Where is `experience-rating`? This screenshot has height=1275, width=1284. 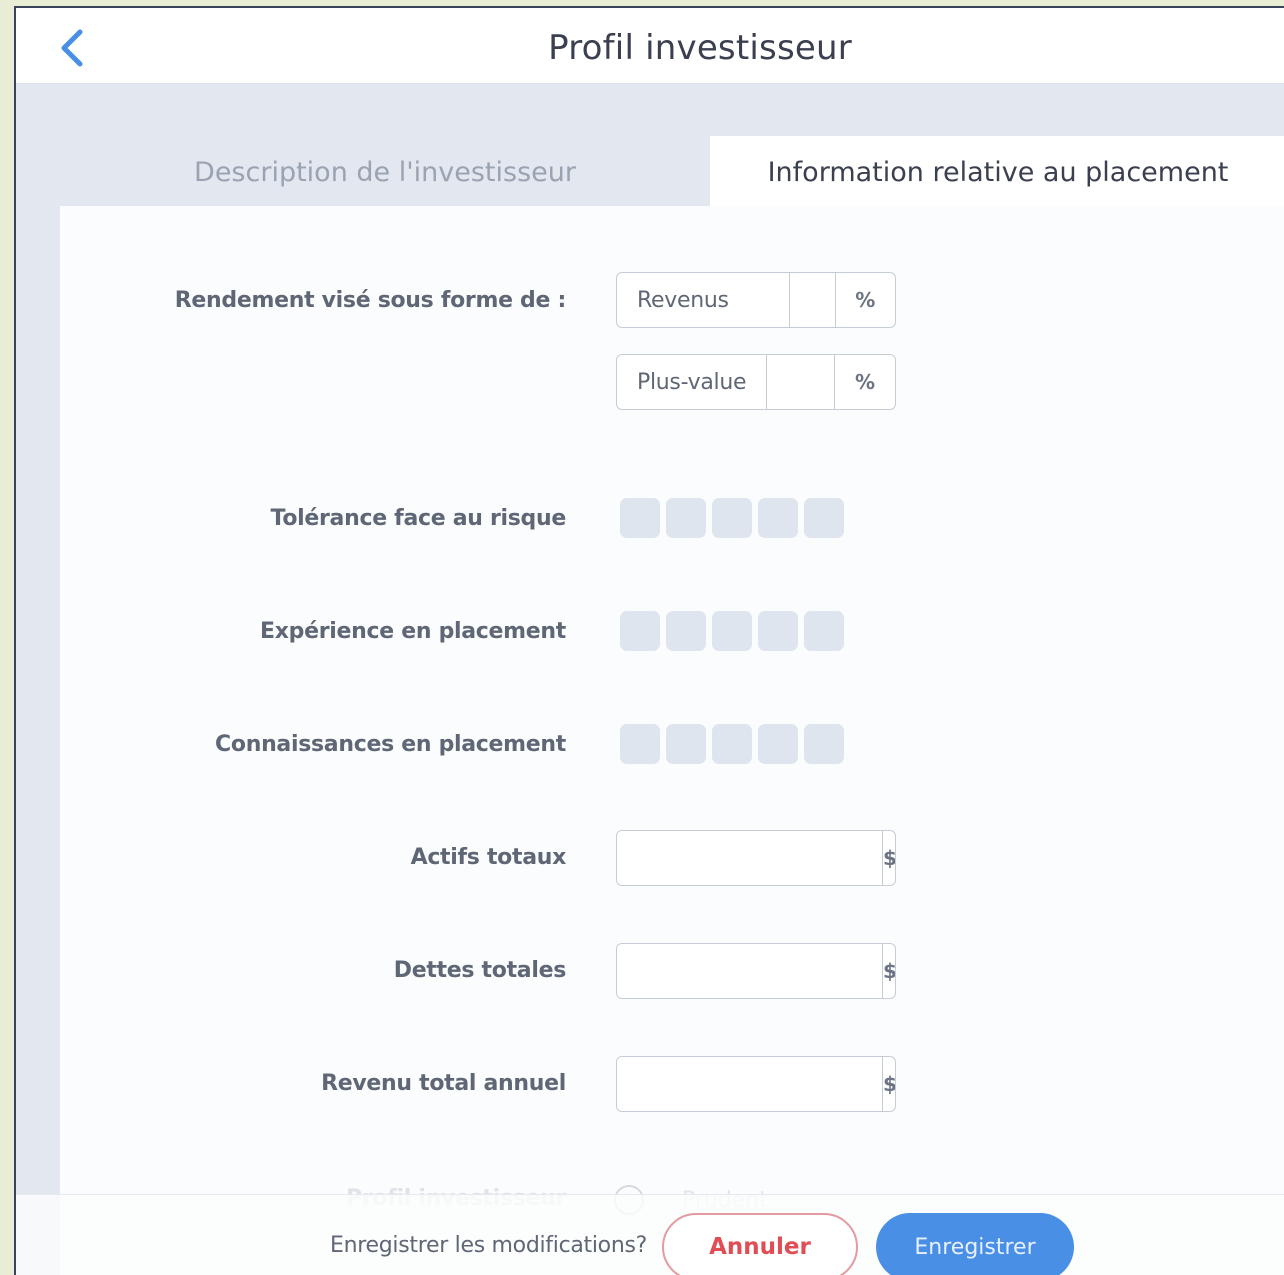
experience-rating is located at coordinates (732, 631).